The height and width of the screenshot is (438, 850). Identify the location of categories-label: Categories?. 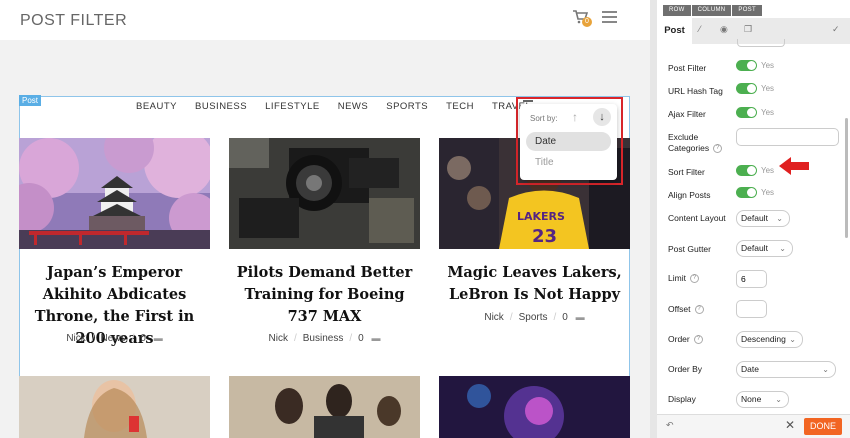
(695, 148).